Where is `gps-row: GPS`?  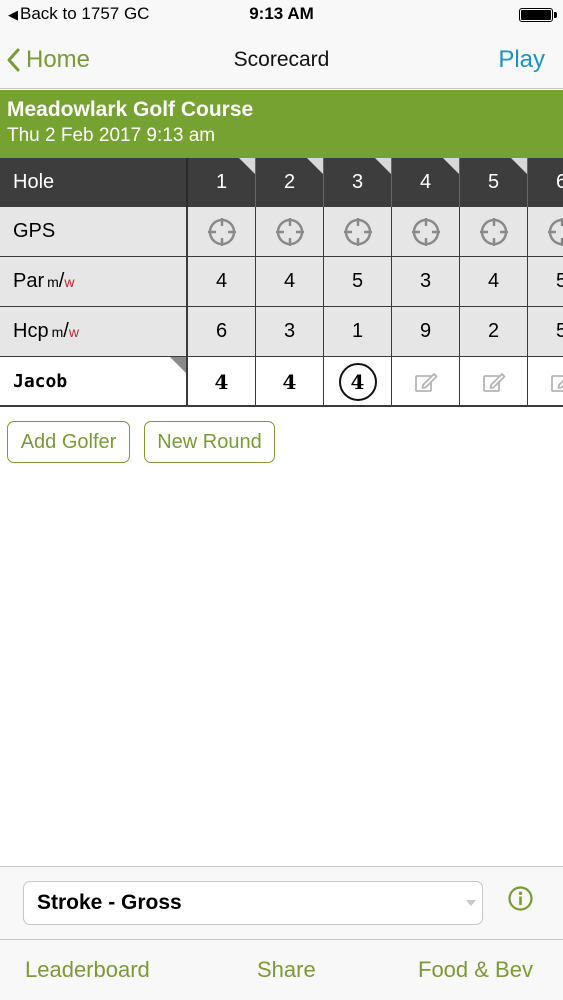 gps-row: GPS is located at coordinates (281, 232).